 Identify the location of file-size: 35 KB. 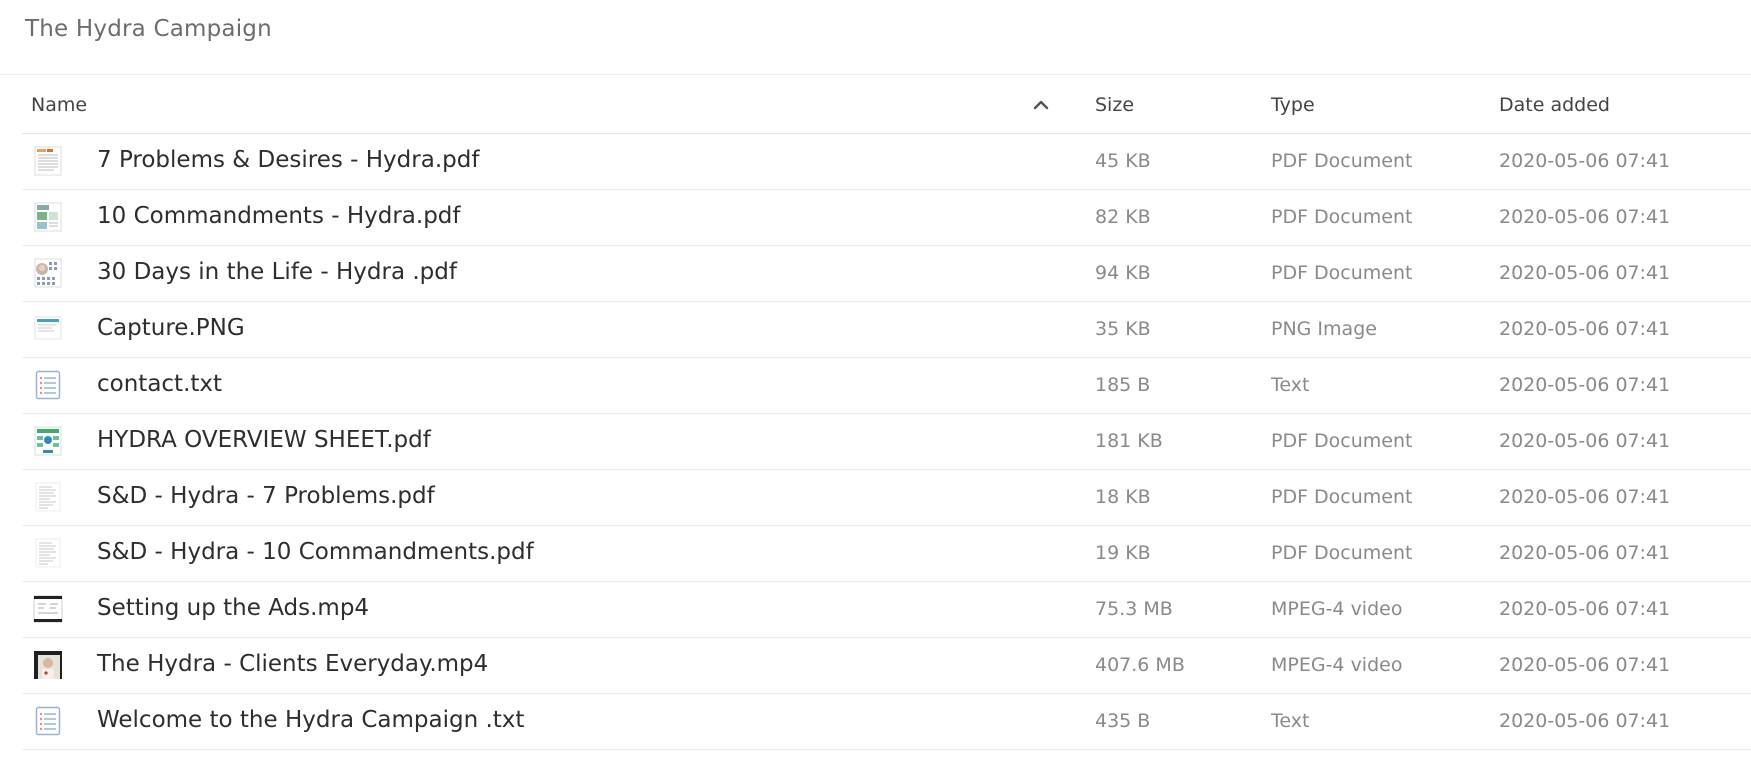
(1123, 329).